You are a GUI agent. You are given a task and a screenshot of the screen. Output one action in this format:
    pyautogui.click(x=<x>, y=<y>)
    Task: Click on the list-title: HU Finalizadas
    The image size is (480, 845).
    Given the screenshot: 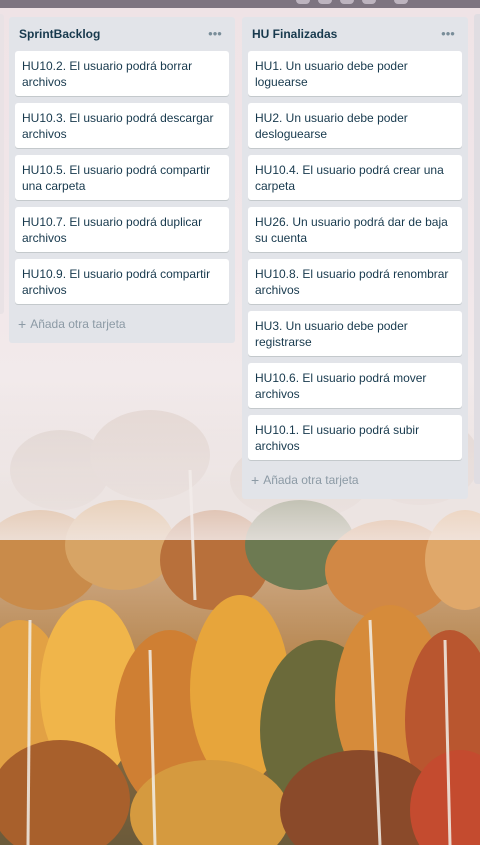 What is the action you would take?
    pyautogui.click(x=293, y=34)
    